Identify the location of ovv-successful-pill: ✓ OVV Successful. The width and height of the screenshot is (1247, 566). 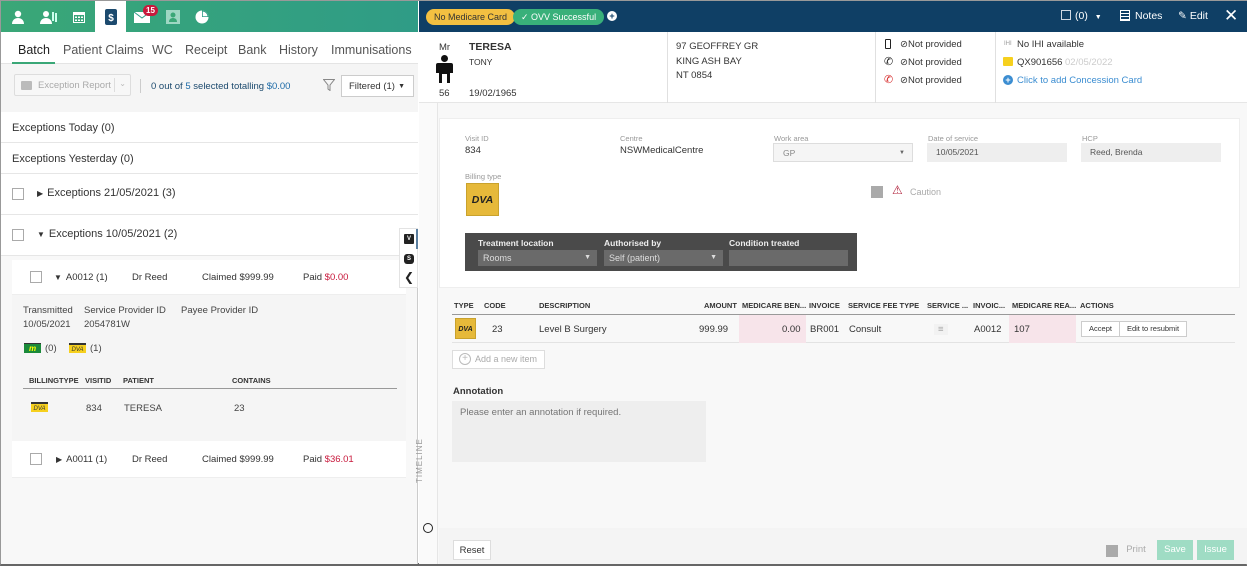
(559, 17).